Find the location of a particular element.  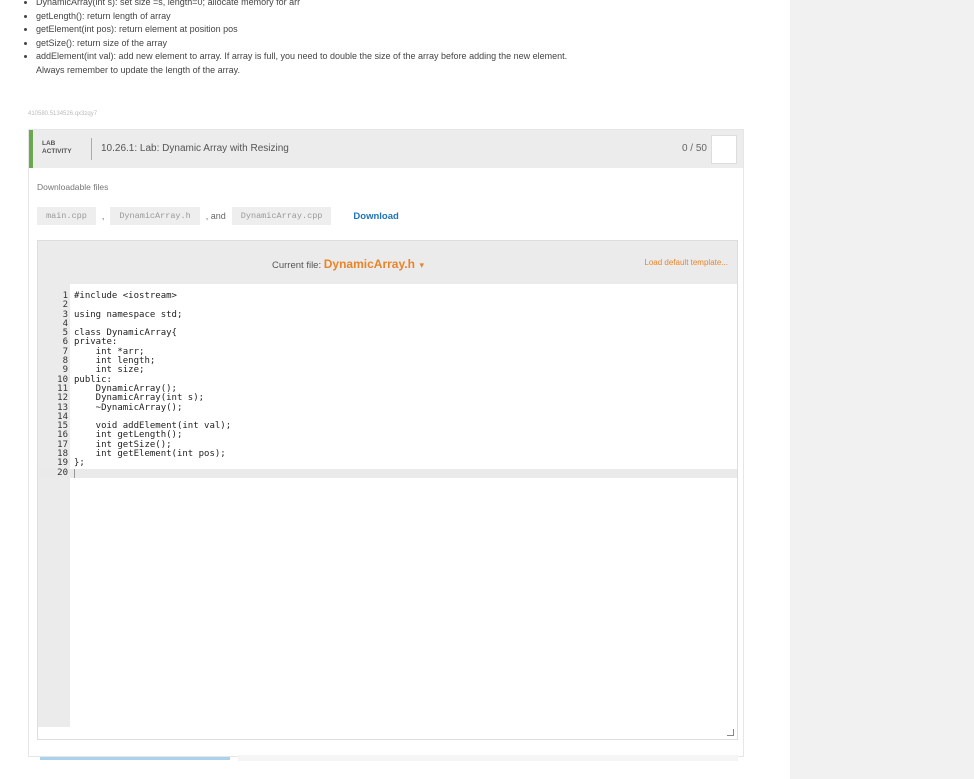

code-line: 18 int getElement(int pos); is located at coordinates (387, 454).